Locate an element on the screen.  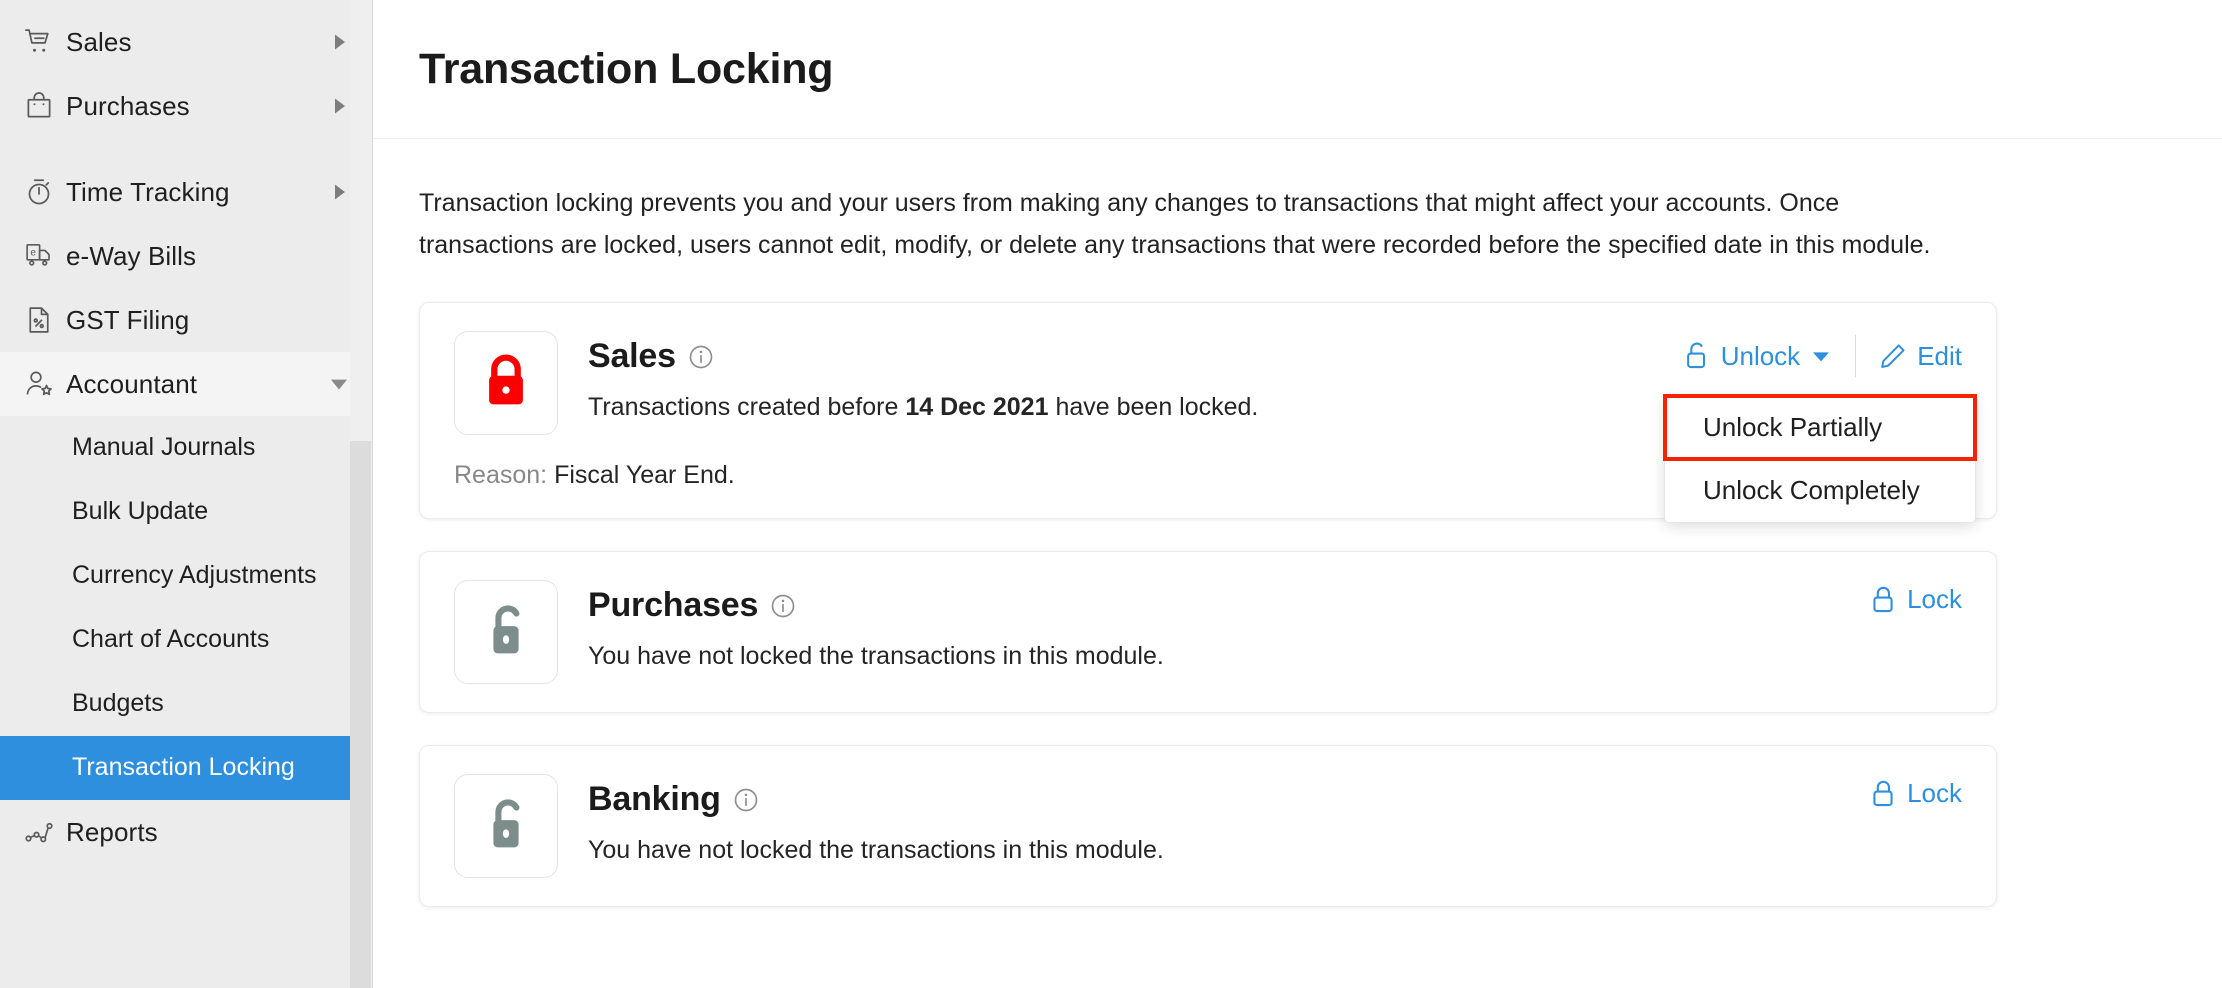
sidebar-item-label: Sales is located at coordinates (99, 41).